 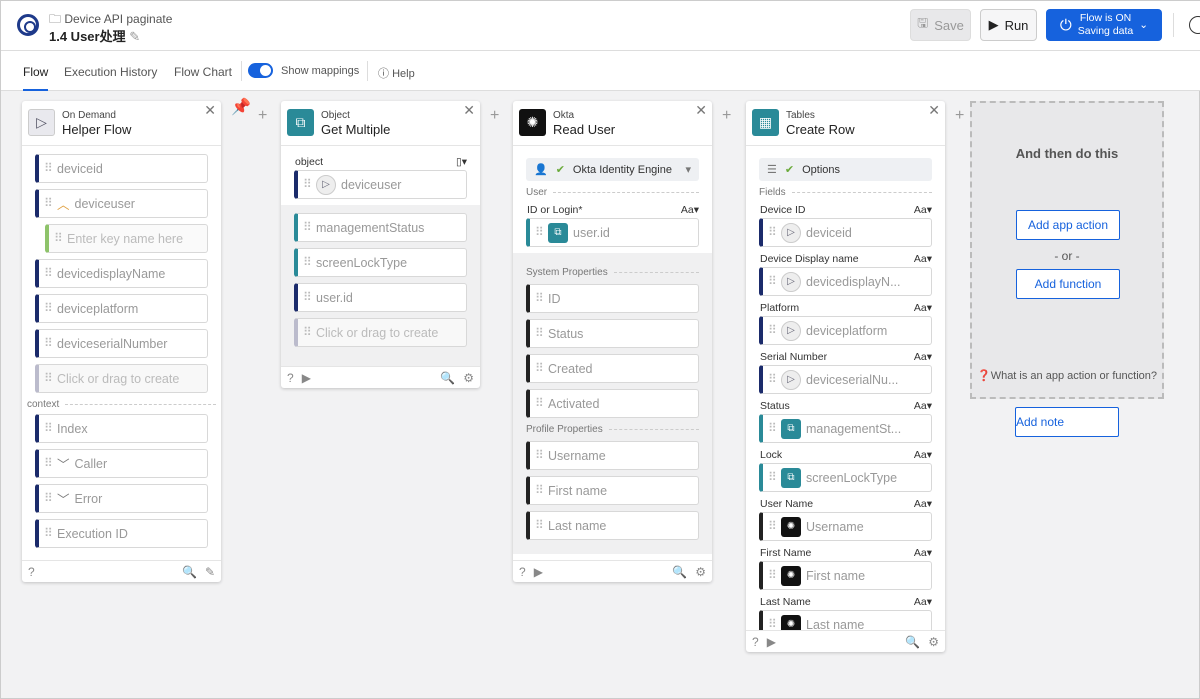 I want to click on add-app-action-button: Add app action, so click(x=1068, y=225).